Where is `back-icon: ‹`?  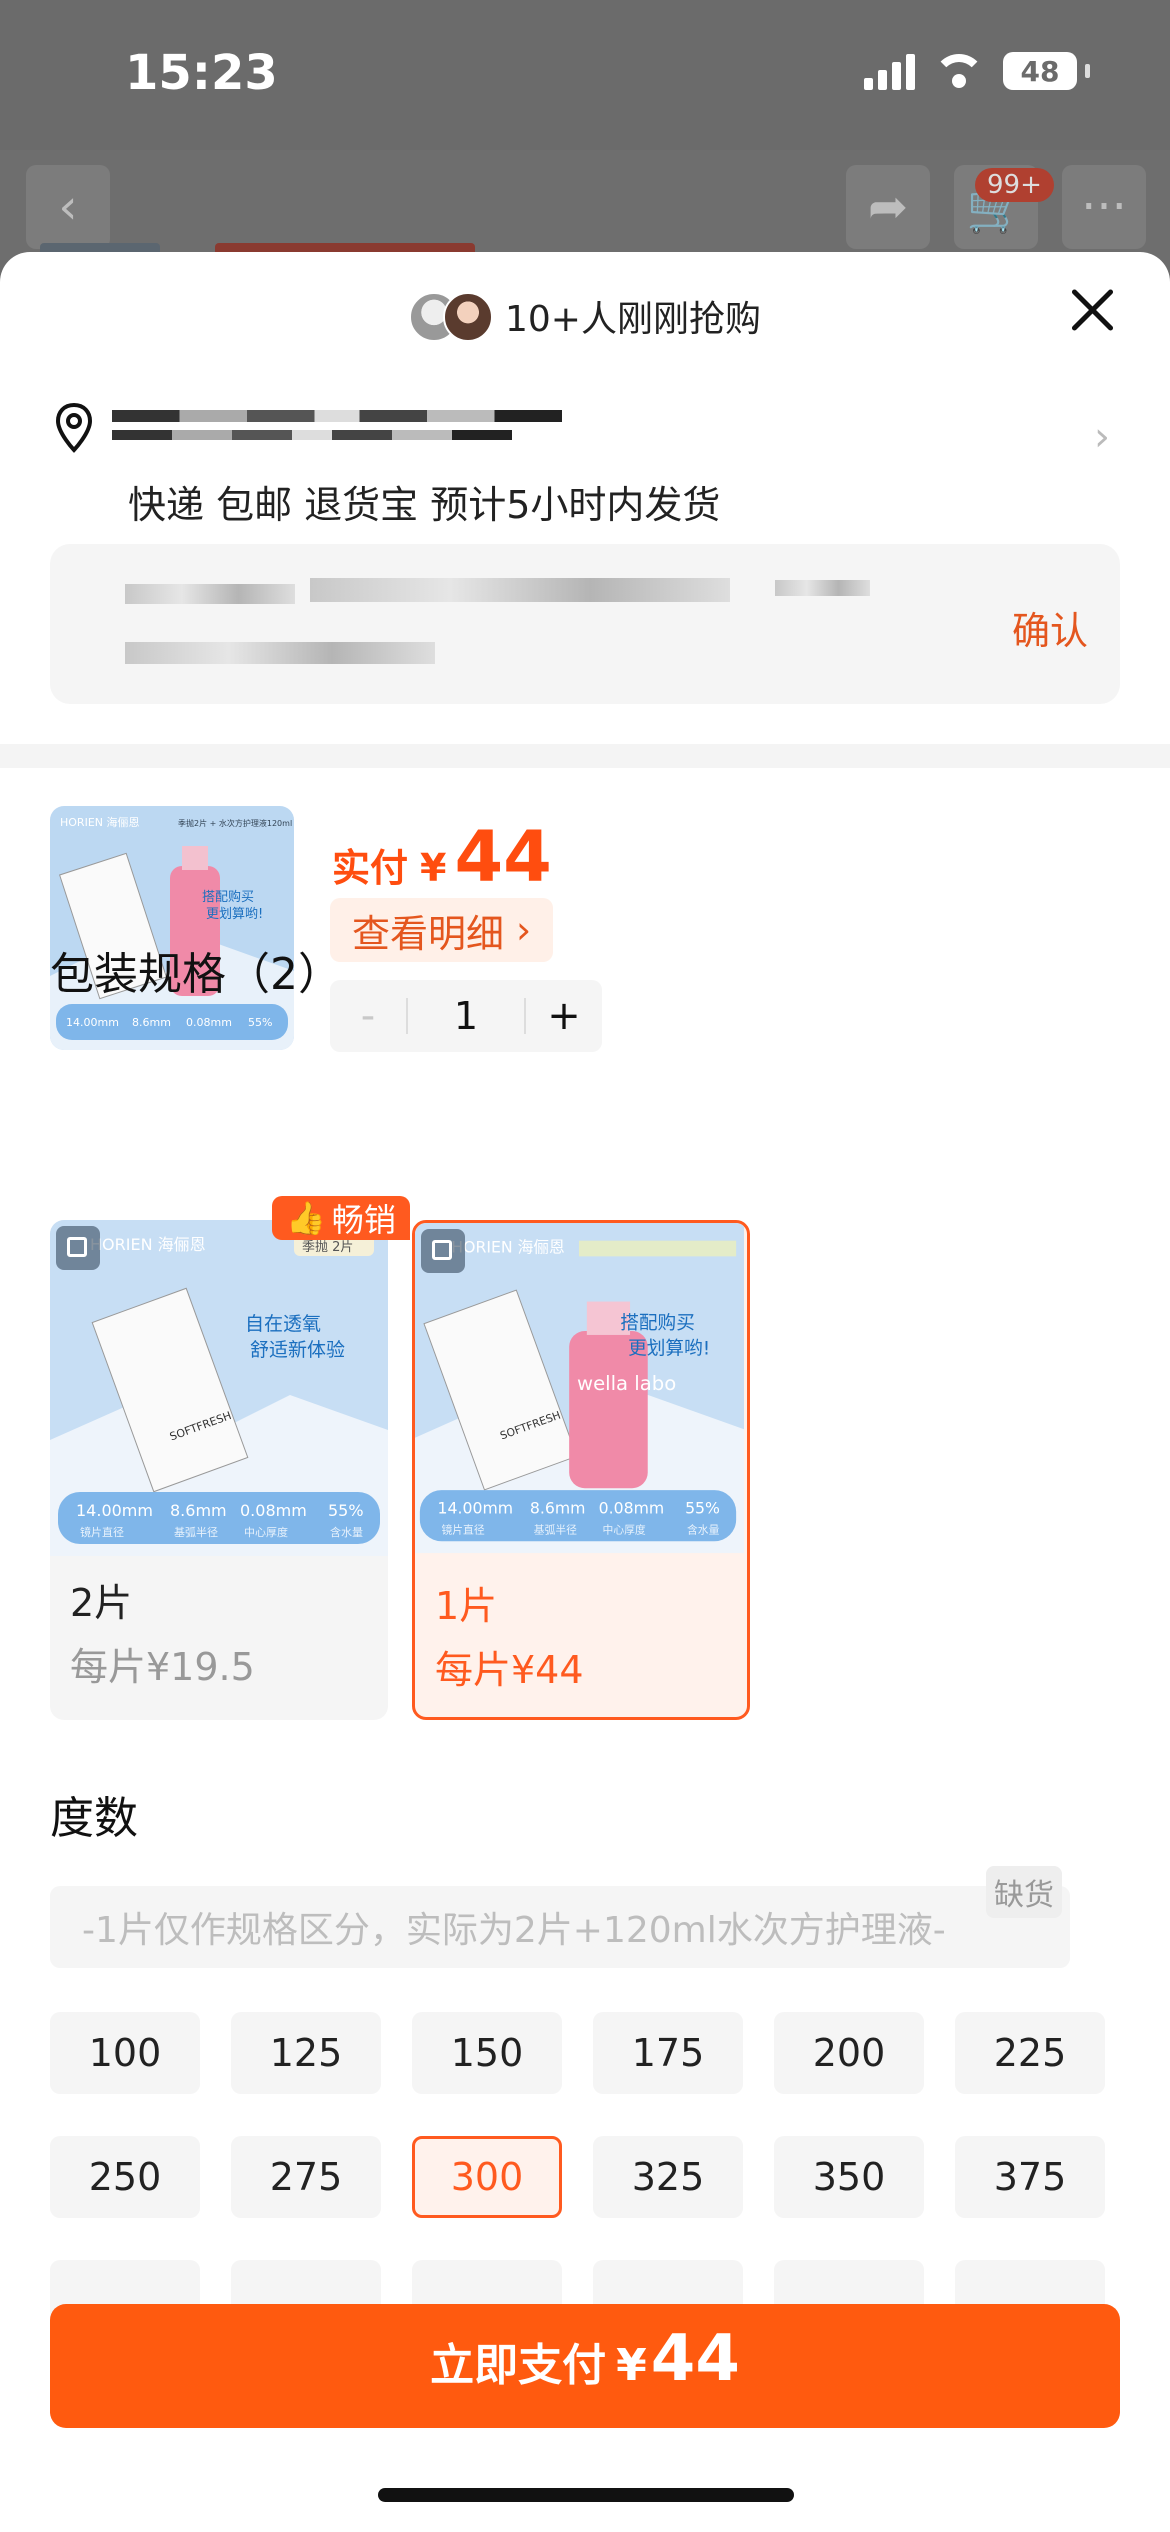 back-icon: ‹ is located at coordinates (68, 207).